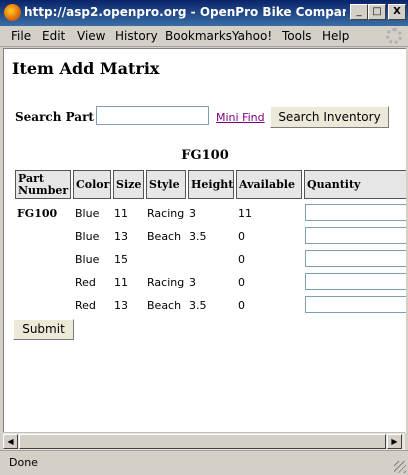 The width and height of the screenshot is (408, 475). What do you see at coordinates (54, 117) in the screenshot?
I see `search-part-label: Search Part` at bounding box center [54, 117].